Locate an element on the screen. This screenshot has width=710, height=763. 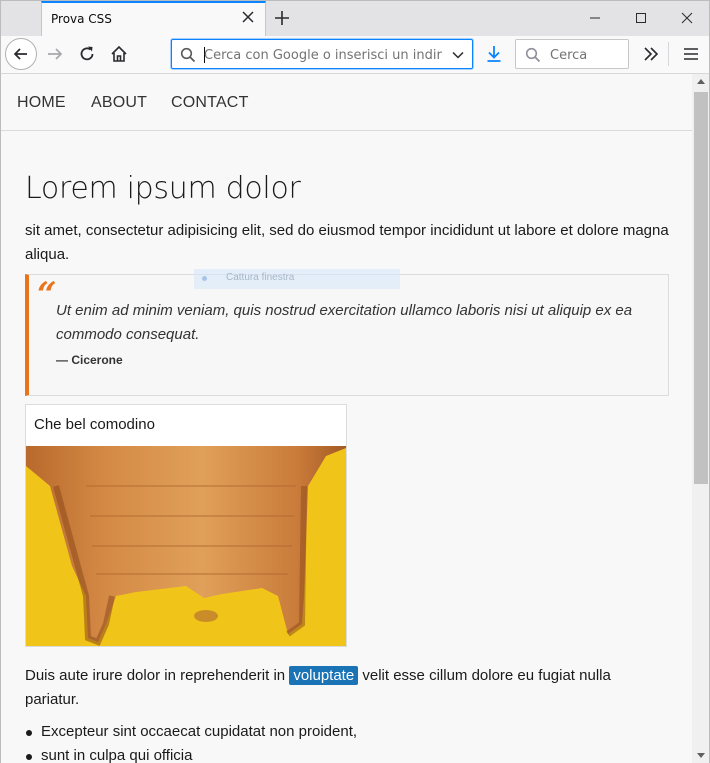
chevron-down-icon is located at coordinates (458, 55).